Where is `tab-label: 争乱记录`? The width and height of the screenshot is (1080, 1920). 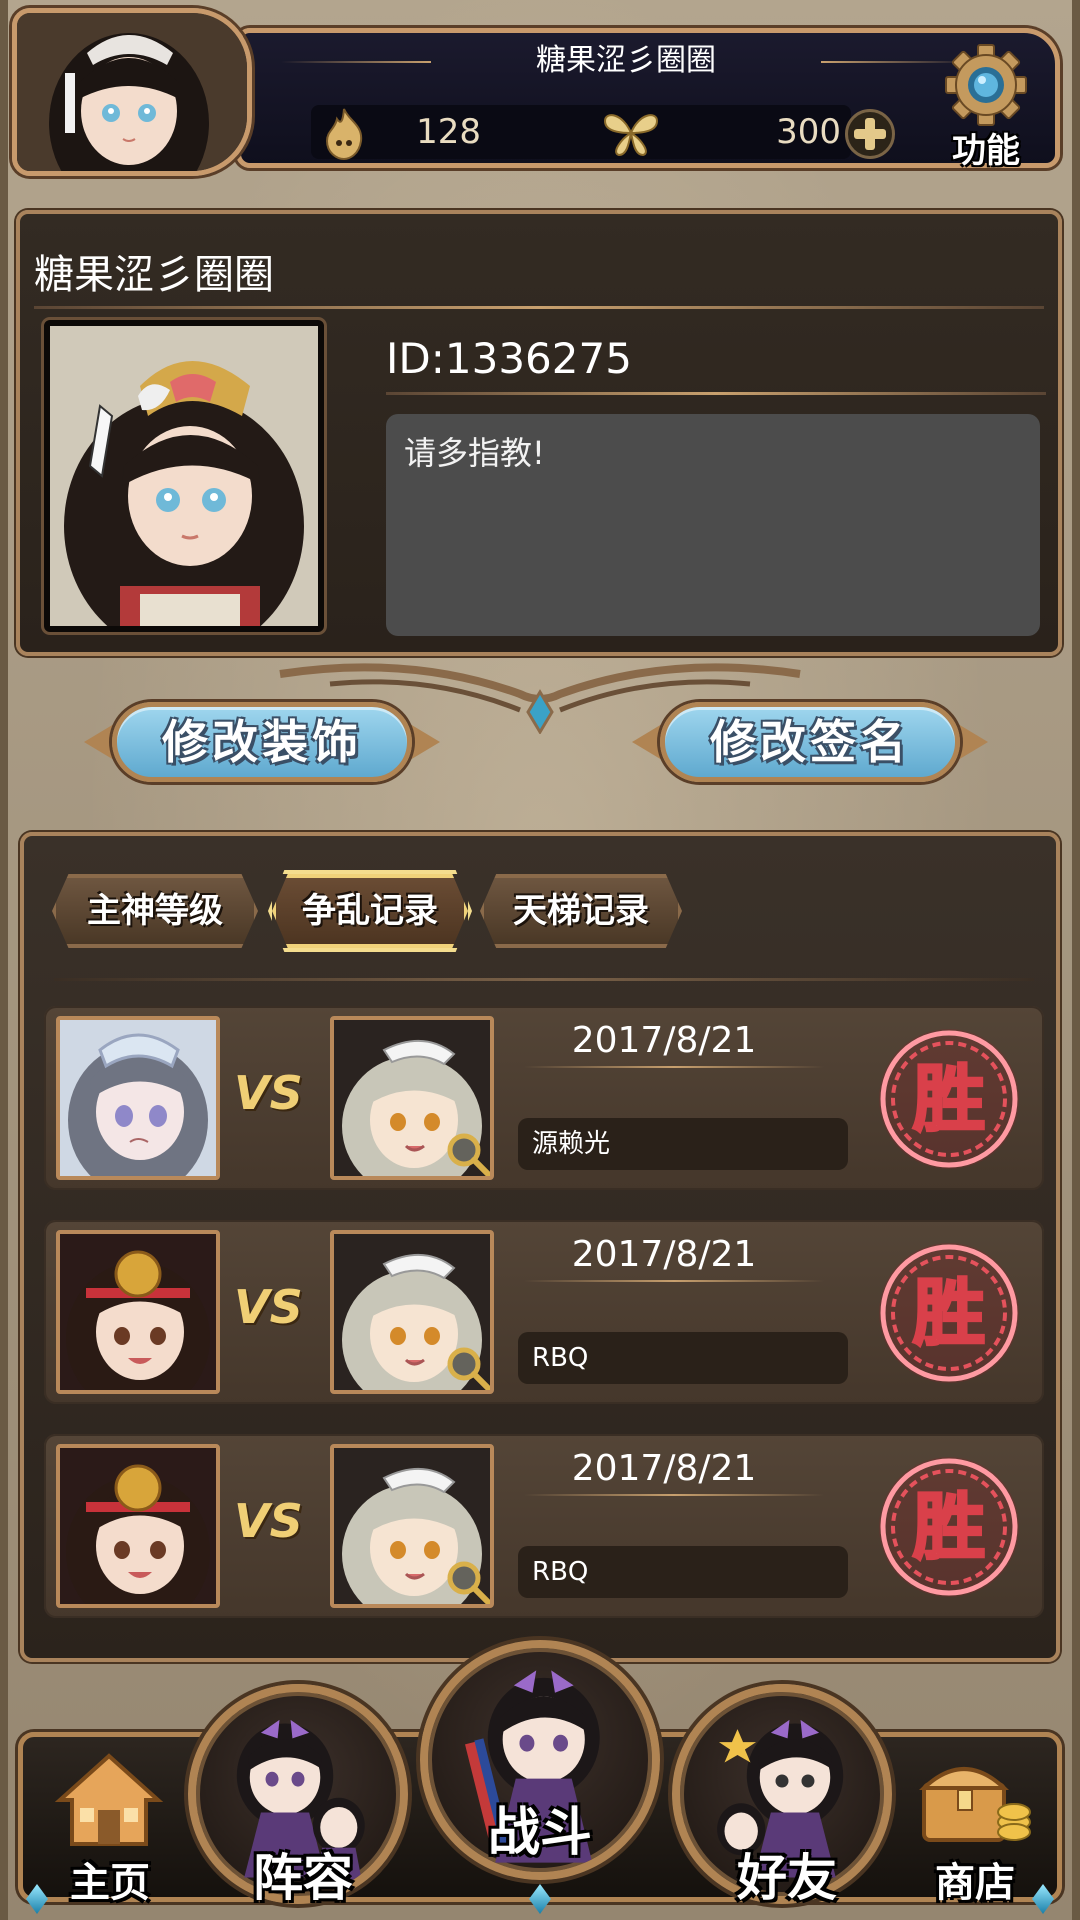
tab-label: 争乱记录 is located at coordinates (370, 911).